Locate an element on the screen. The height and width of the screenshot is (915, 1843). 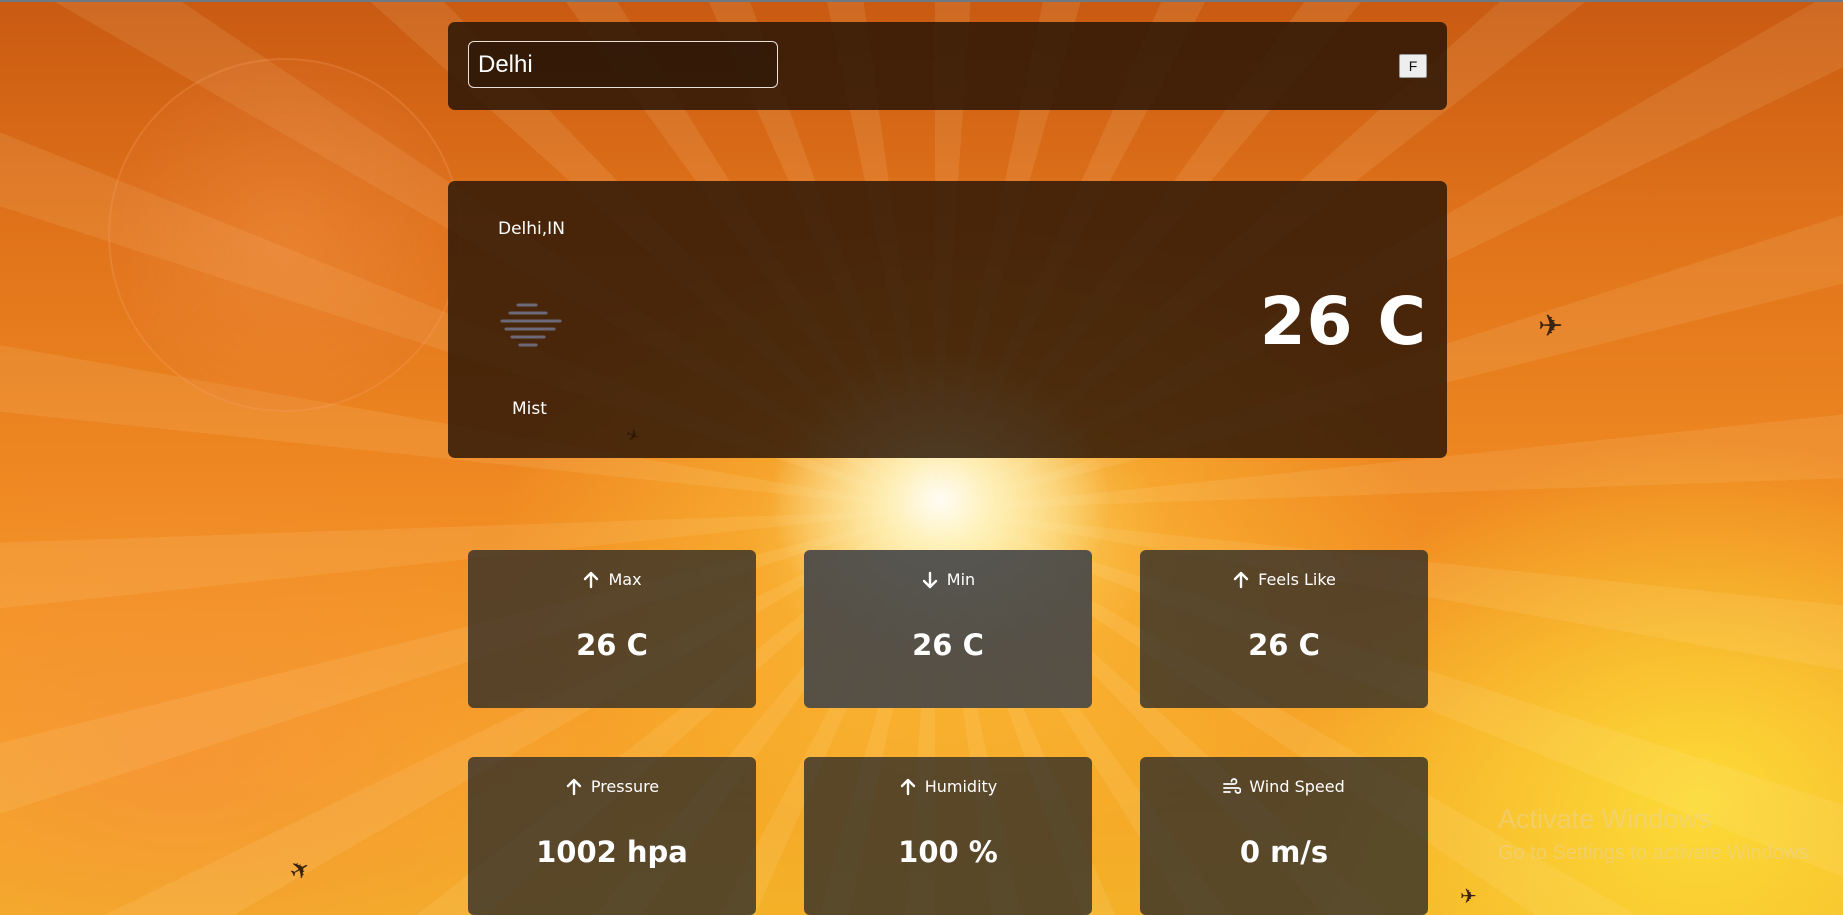
stat-card-min: Min 26 C is located at coordinates (948, 629).